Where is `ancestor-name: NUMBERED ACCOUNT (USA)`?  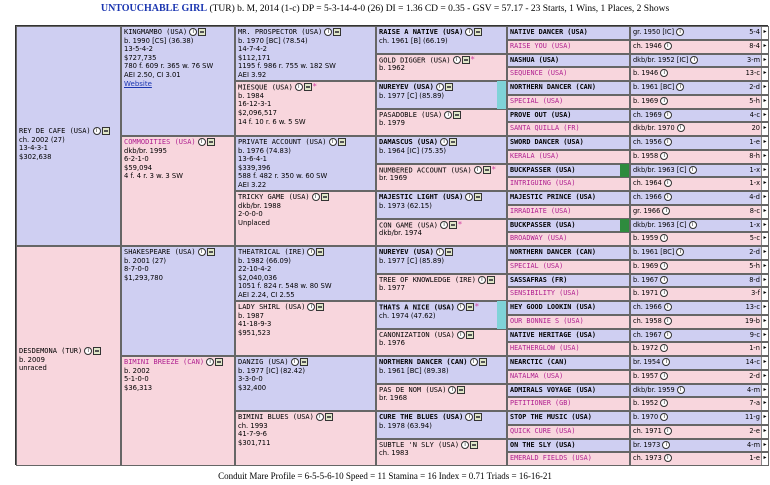
ancestor-name: NUMBERED ACCOUNT (USA) is located at coordinates (425, 170).